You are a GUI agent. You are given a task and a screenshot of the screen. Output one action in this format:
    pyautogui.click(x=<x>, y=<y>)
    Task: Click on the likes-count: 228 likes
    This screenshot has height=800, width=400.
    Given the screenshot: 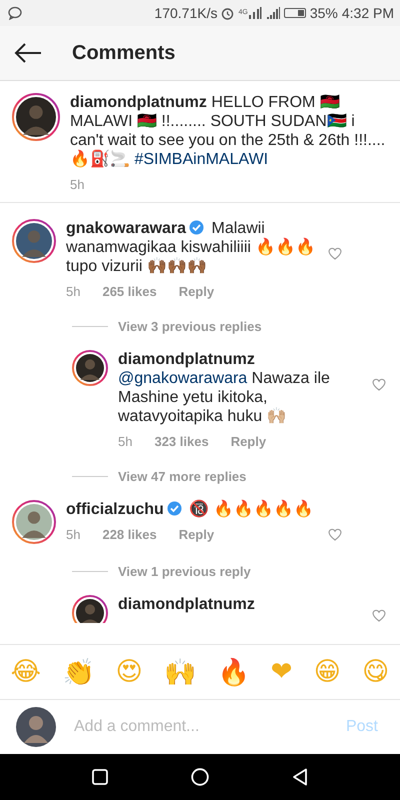 What is the action you would take?
    pyautogui.click(x=129, y=534)
    